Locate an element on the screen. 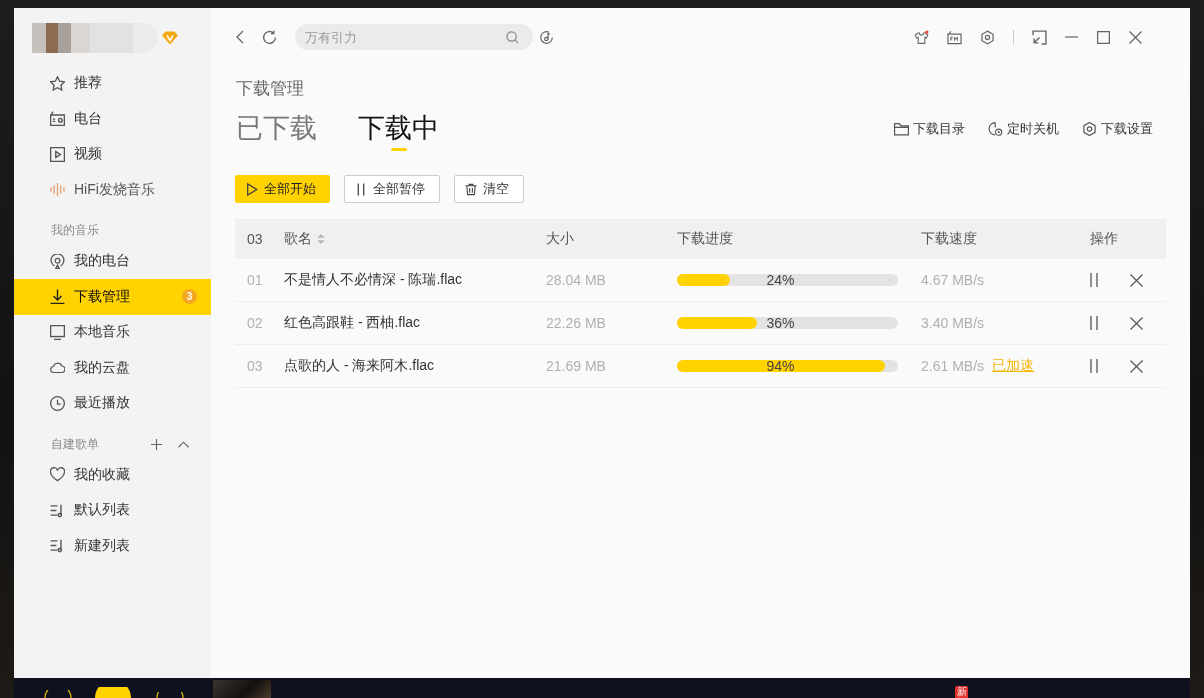  sidebar-item-label: 我的云盘 is located at coordinates (102, 367).